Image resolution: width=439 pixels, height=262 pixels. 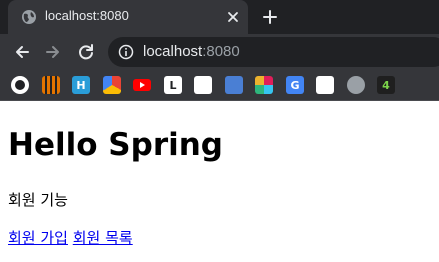 I want to click on browser-tab: localhost:8080, so click(x=128, y=17).